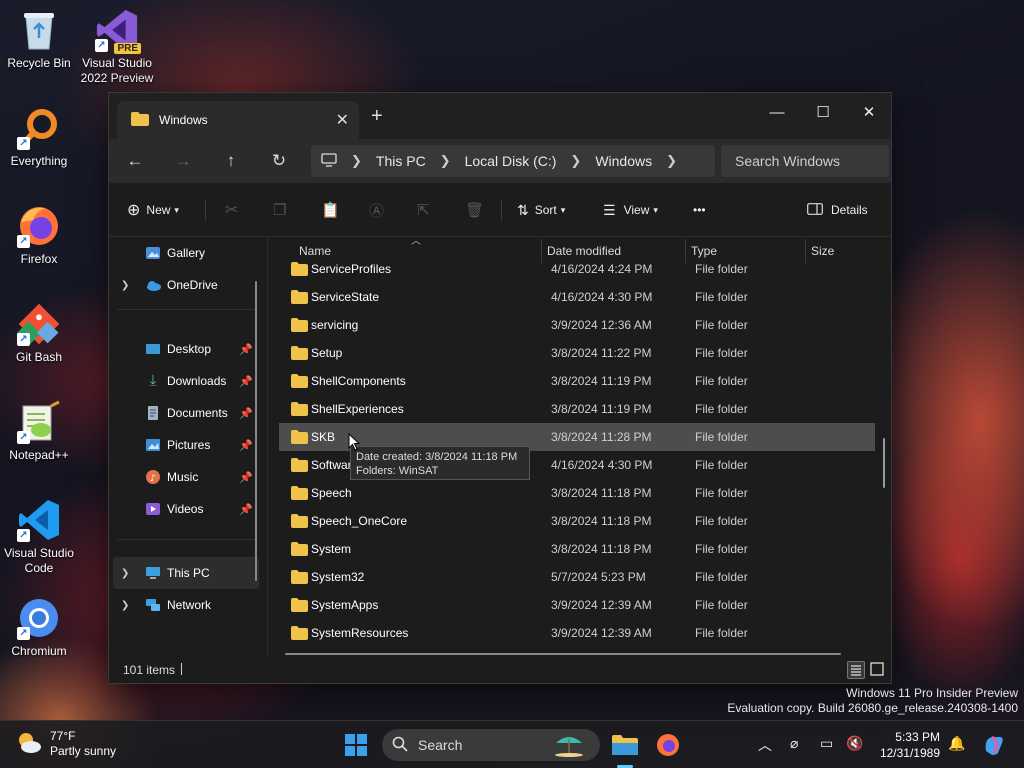  I want to click on sidebar-item-music: ♪ Music 📌, so click(186, 477).